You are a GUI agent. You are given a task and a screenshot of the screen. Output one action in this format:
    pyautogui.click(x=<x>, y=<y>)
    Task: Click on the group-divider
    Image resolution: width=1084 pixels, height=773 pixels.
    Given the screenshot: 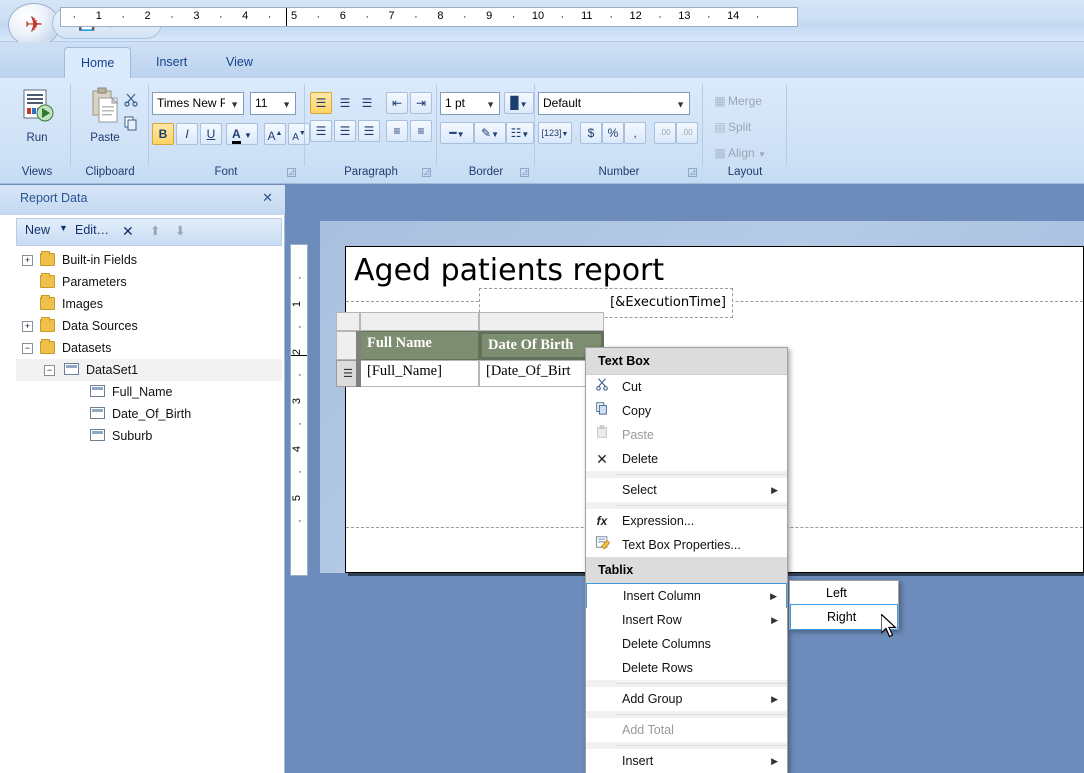 What is the action you would take?
    pyautogui.click(x=786, y=125)
    